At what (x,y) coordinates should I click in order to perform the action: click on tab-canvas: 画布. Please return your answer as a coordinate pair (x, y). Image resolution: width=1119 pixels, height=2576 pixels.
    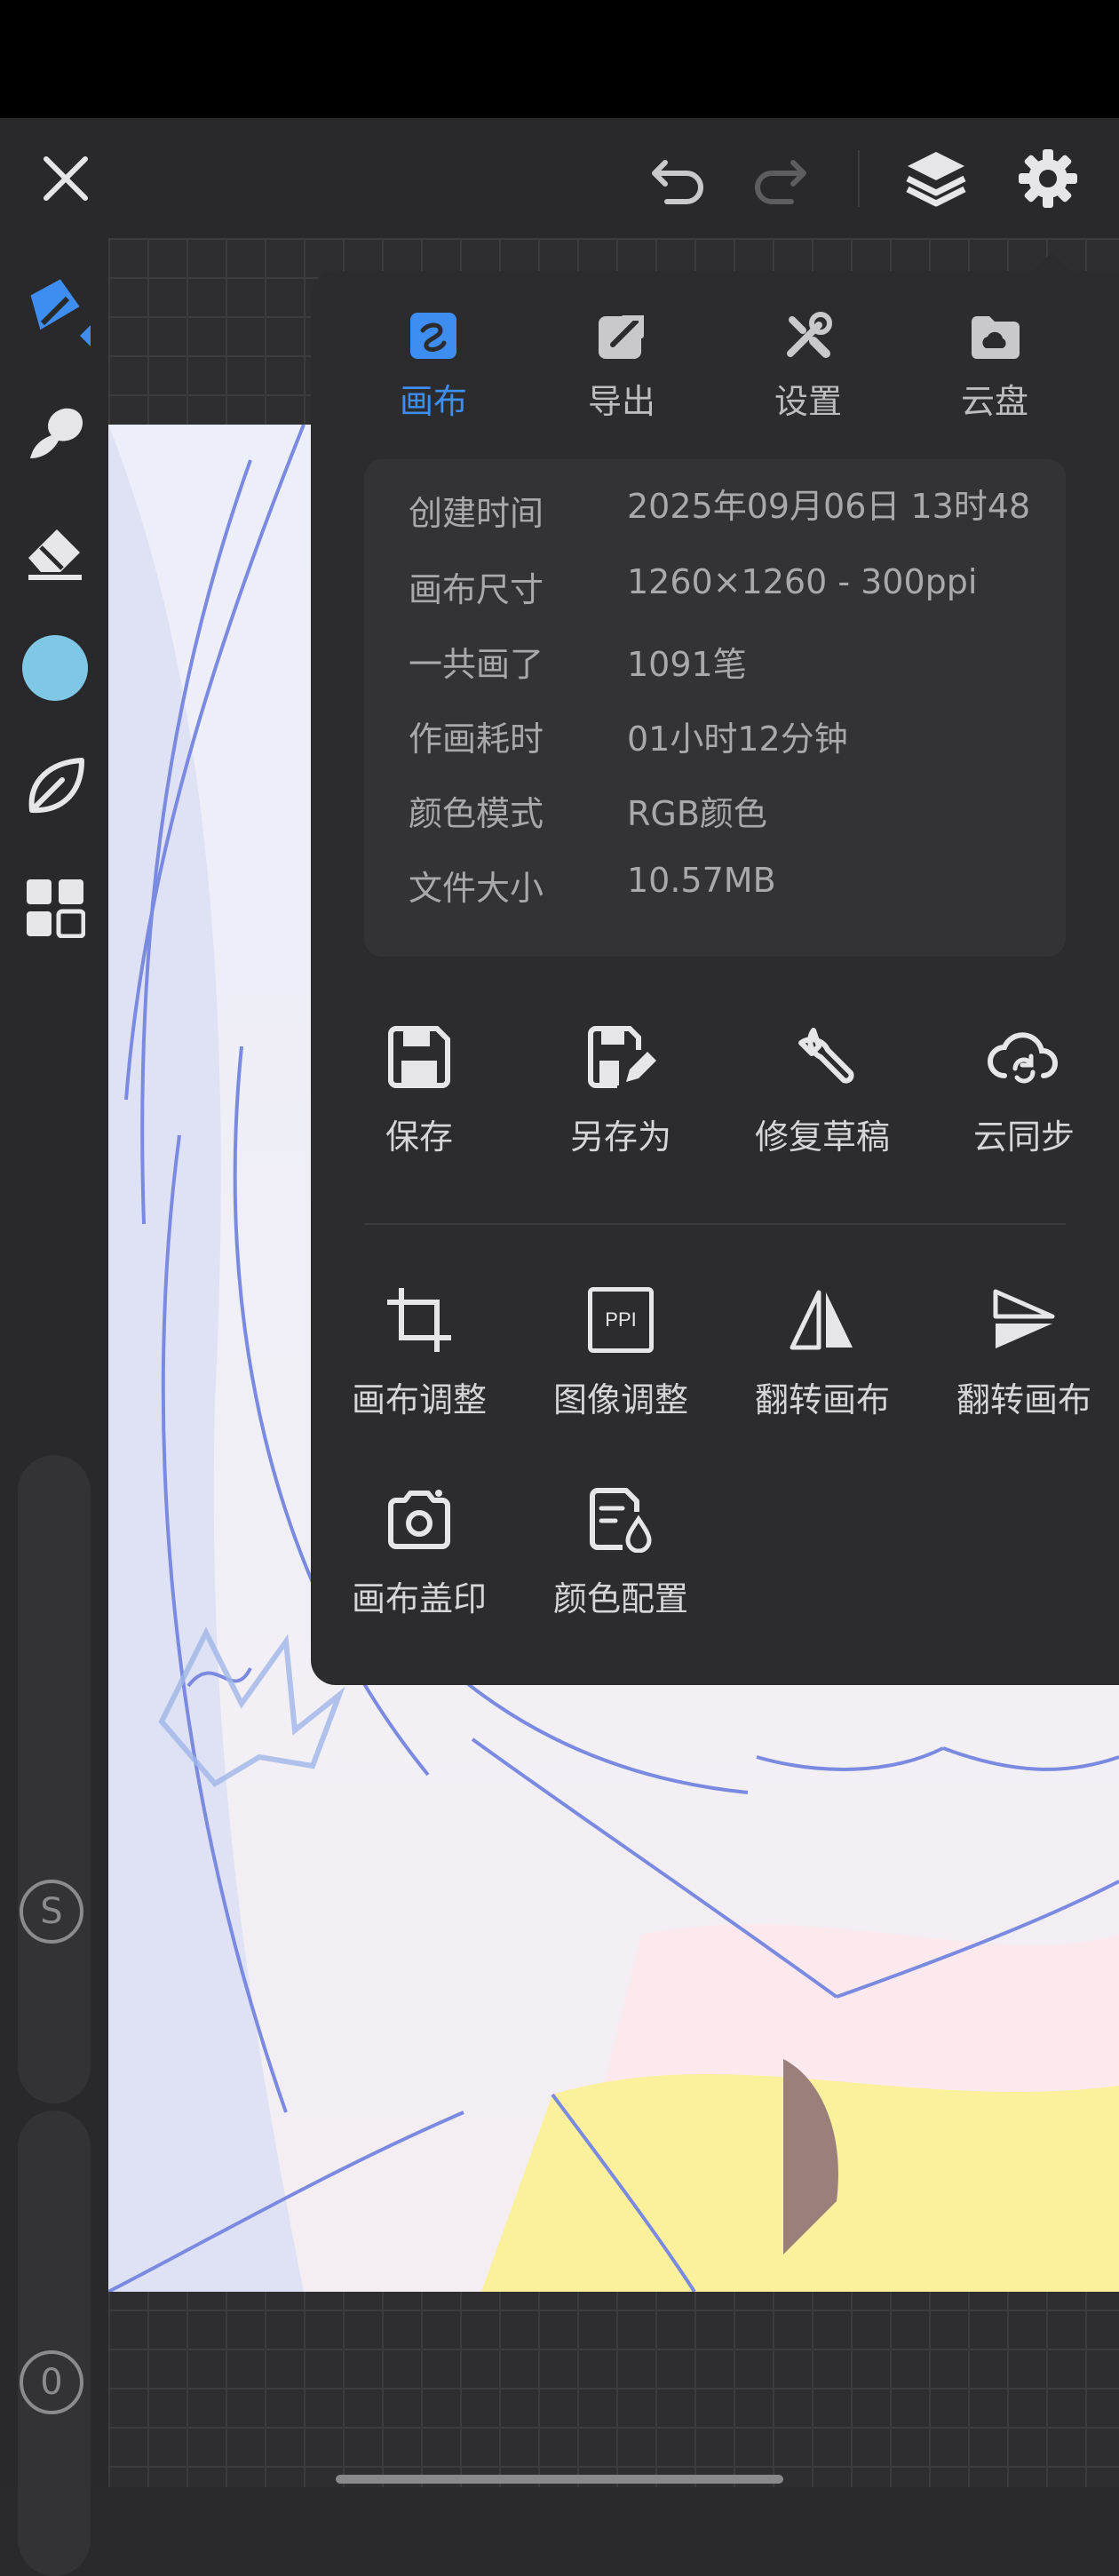
    Looking at the image, I should click on (433, 363).